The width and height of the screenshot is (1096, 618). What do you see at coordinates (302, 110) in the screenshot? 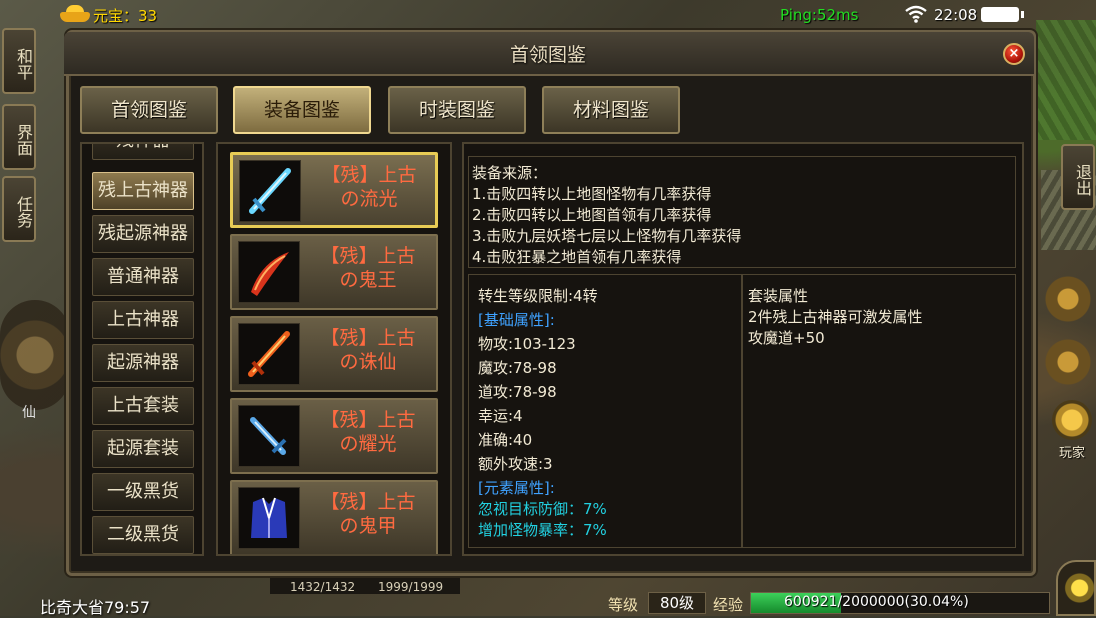
I see `tab-equipment-codex: 装备图鉴` at bounding box center [302, 110].